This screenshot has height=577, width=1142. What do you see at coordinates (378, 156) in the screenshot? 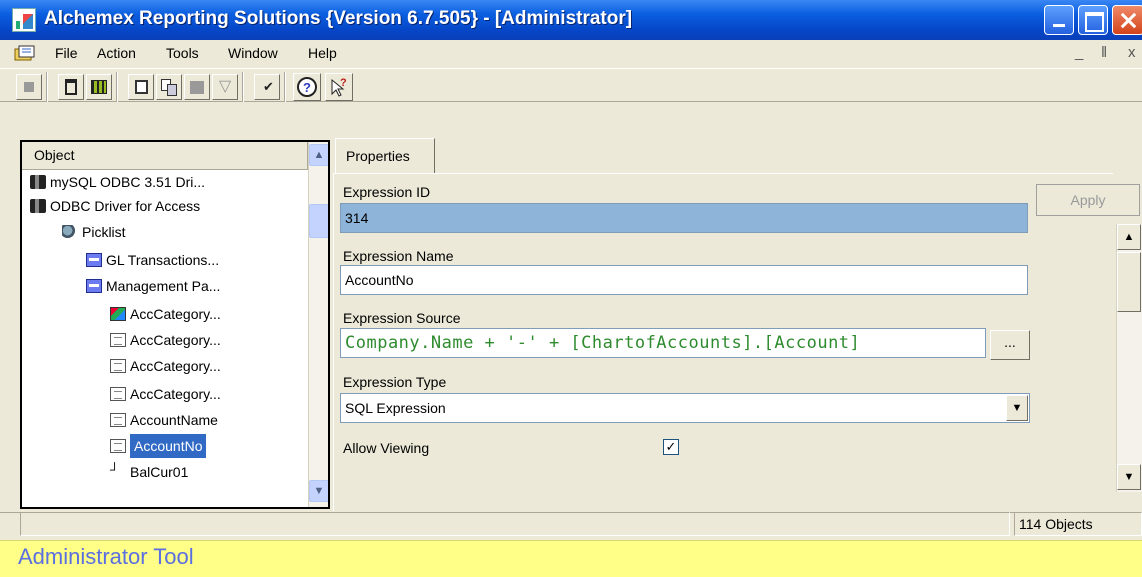
I see `tab-label: Properties` at bounding box center [378, 156].